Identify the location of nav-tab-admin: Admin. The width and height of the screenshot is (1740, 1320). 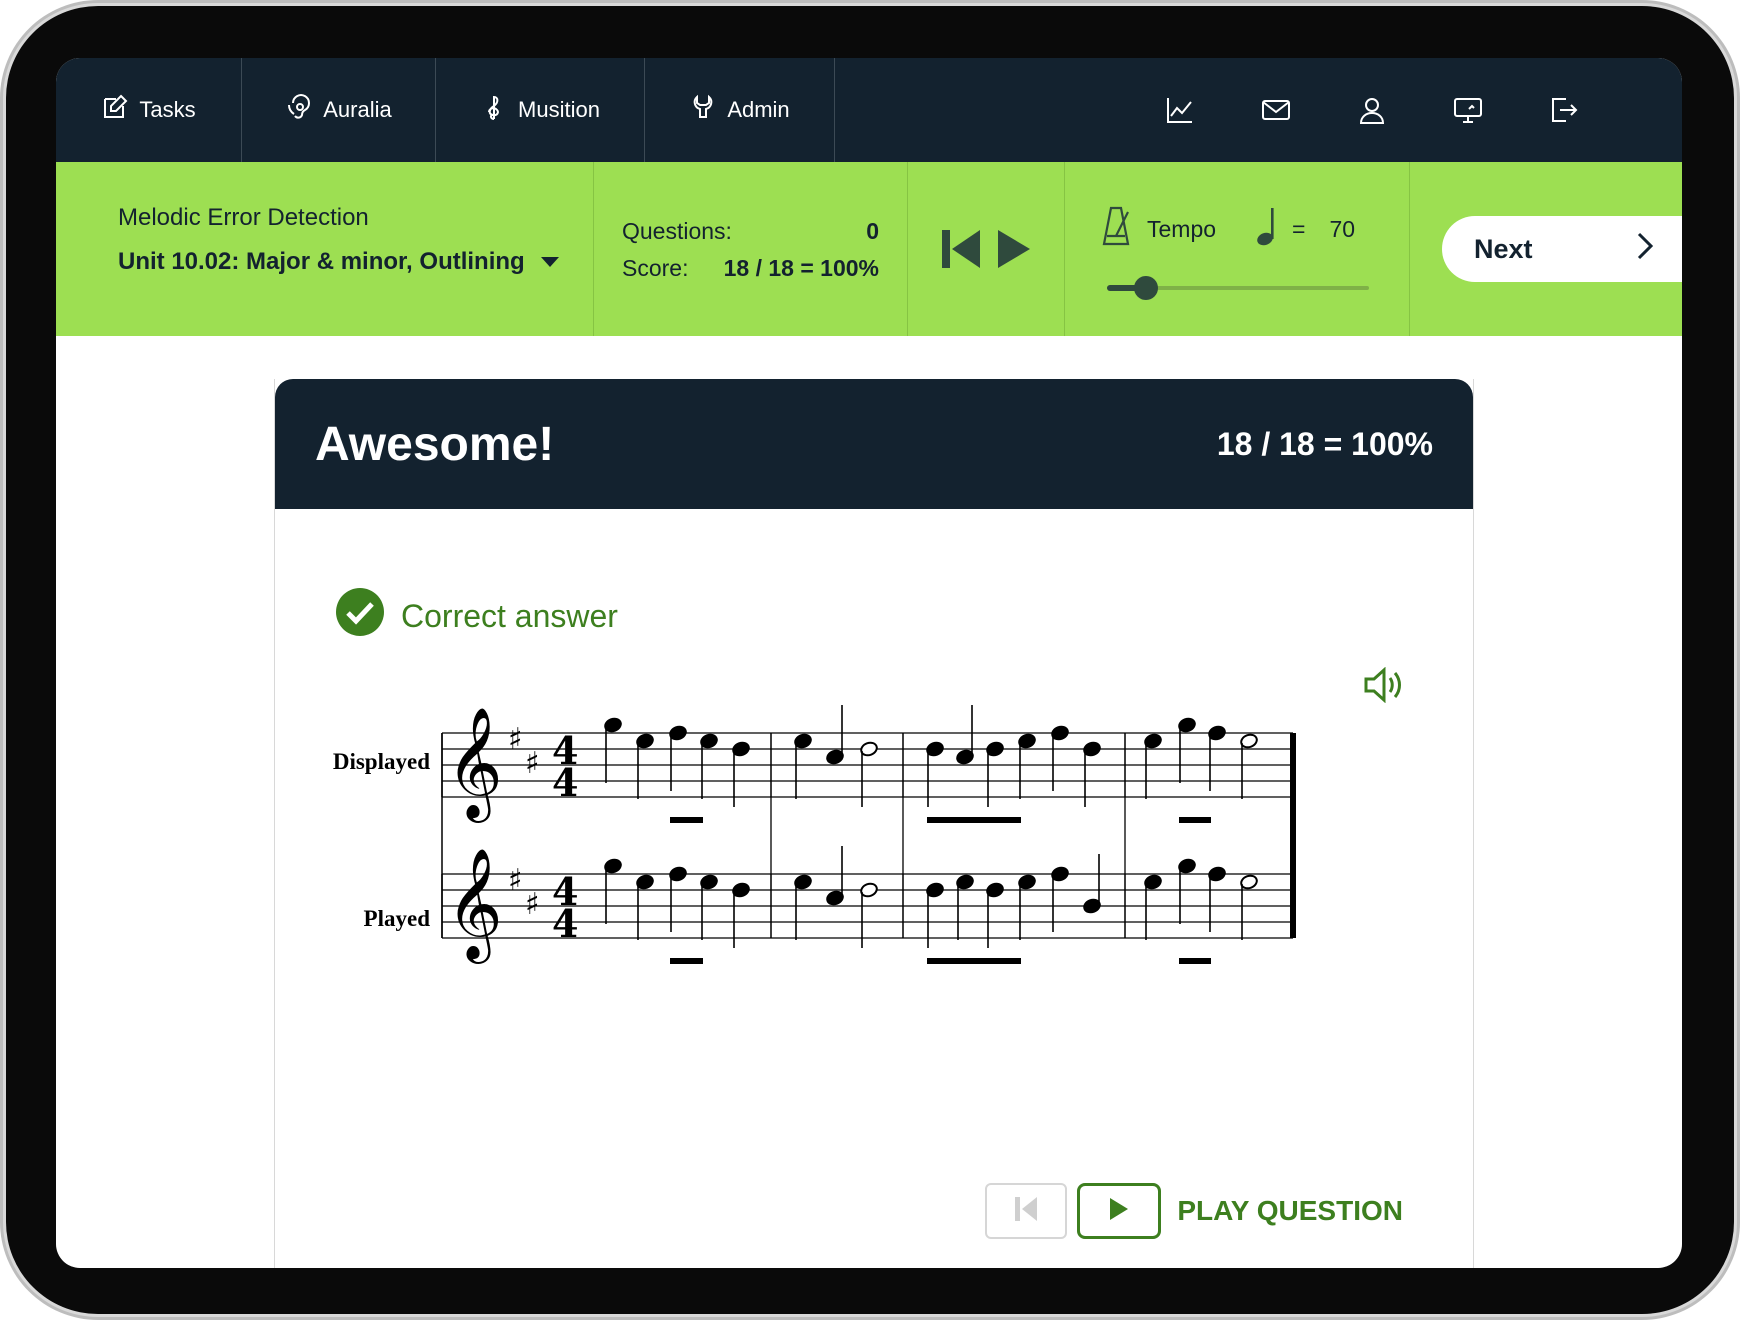
(740, 110).